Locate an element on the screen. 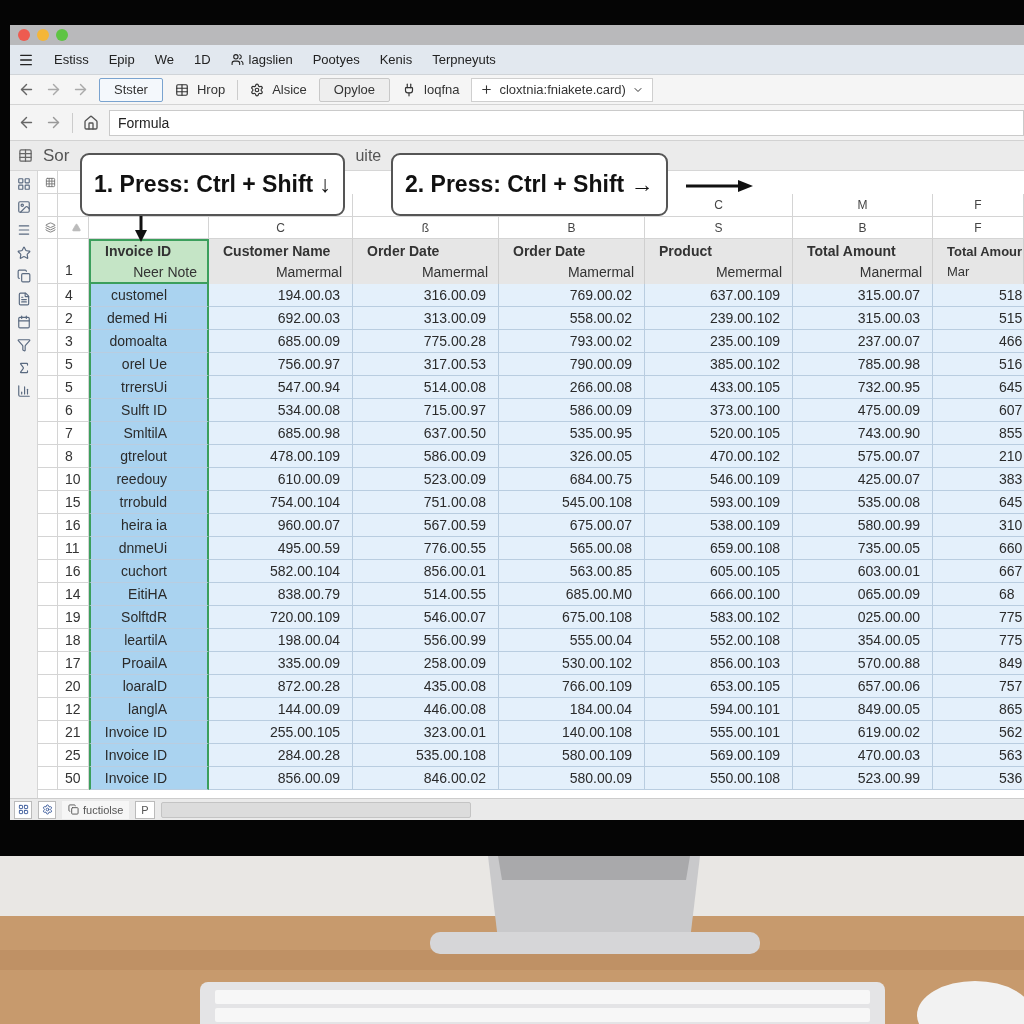  sheet-tab: P is located at coordinates (145, 809).